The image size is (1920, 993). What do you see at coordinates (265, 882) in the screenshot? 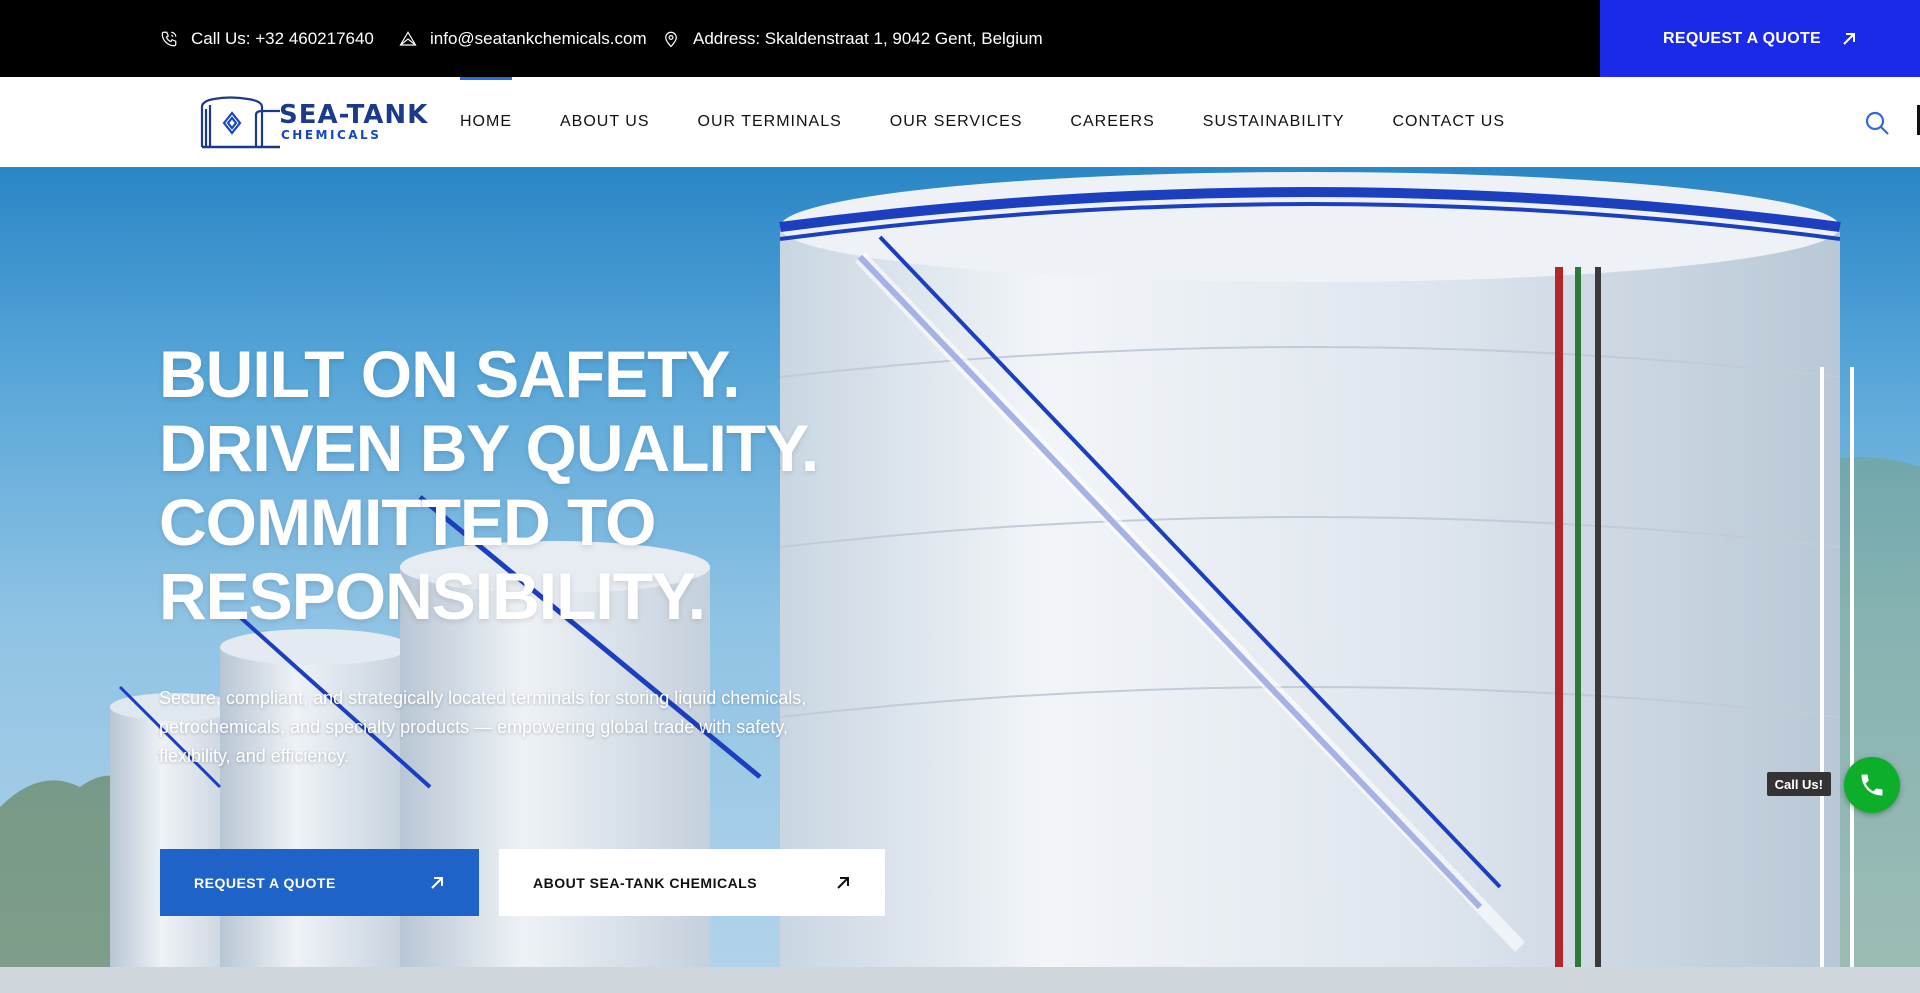
I see `request-quote-label: REQUEST A QUOTE` at bounding box center [265, 882].